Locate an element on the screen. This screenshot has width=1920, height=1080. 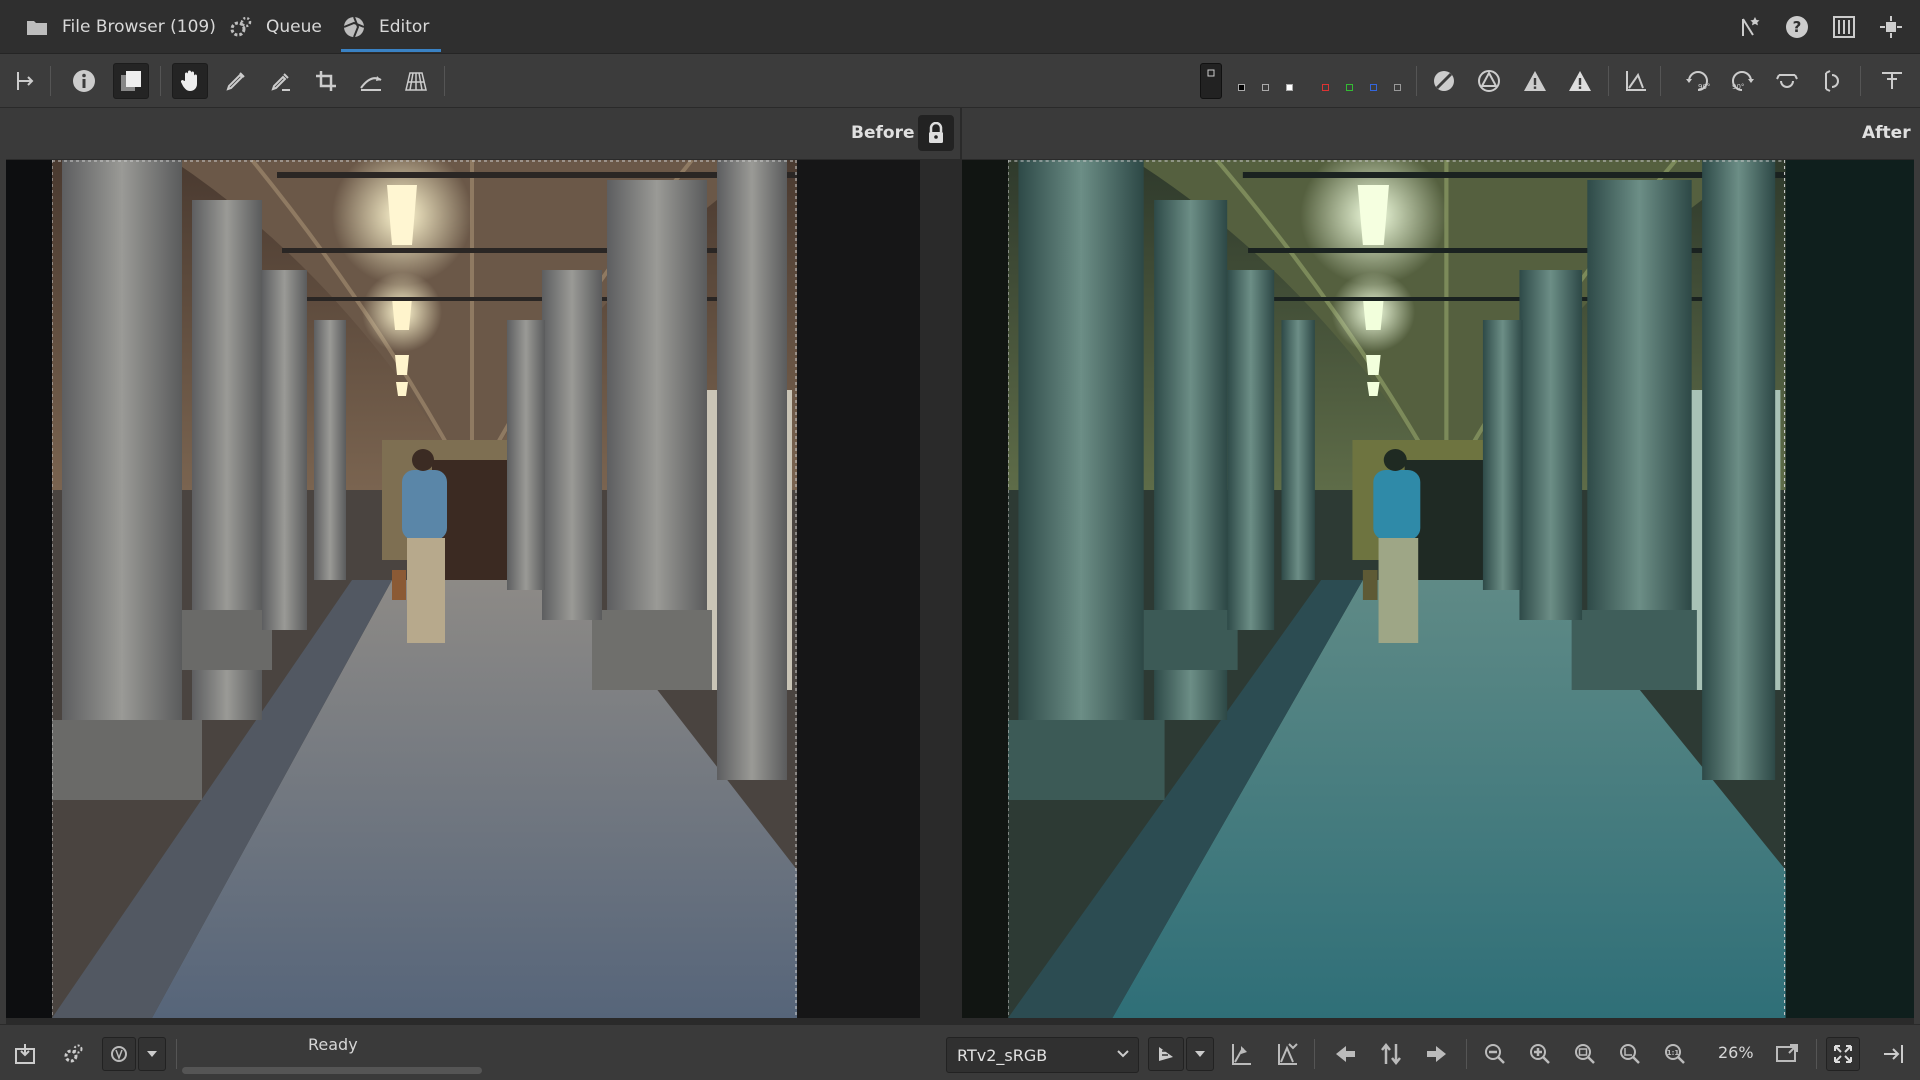
fullscreen-icon is located at coordinates (1891, 27).